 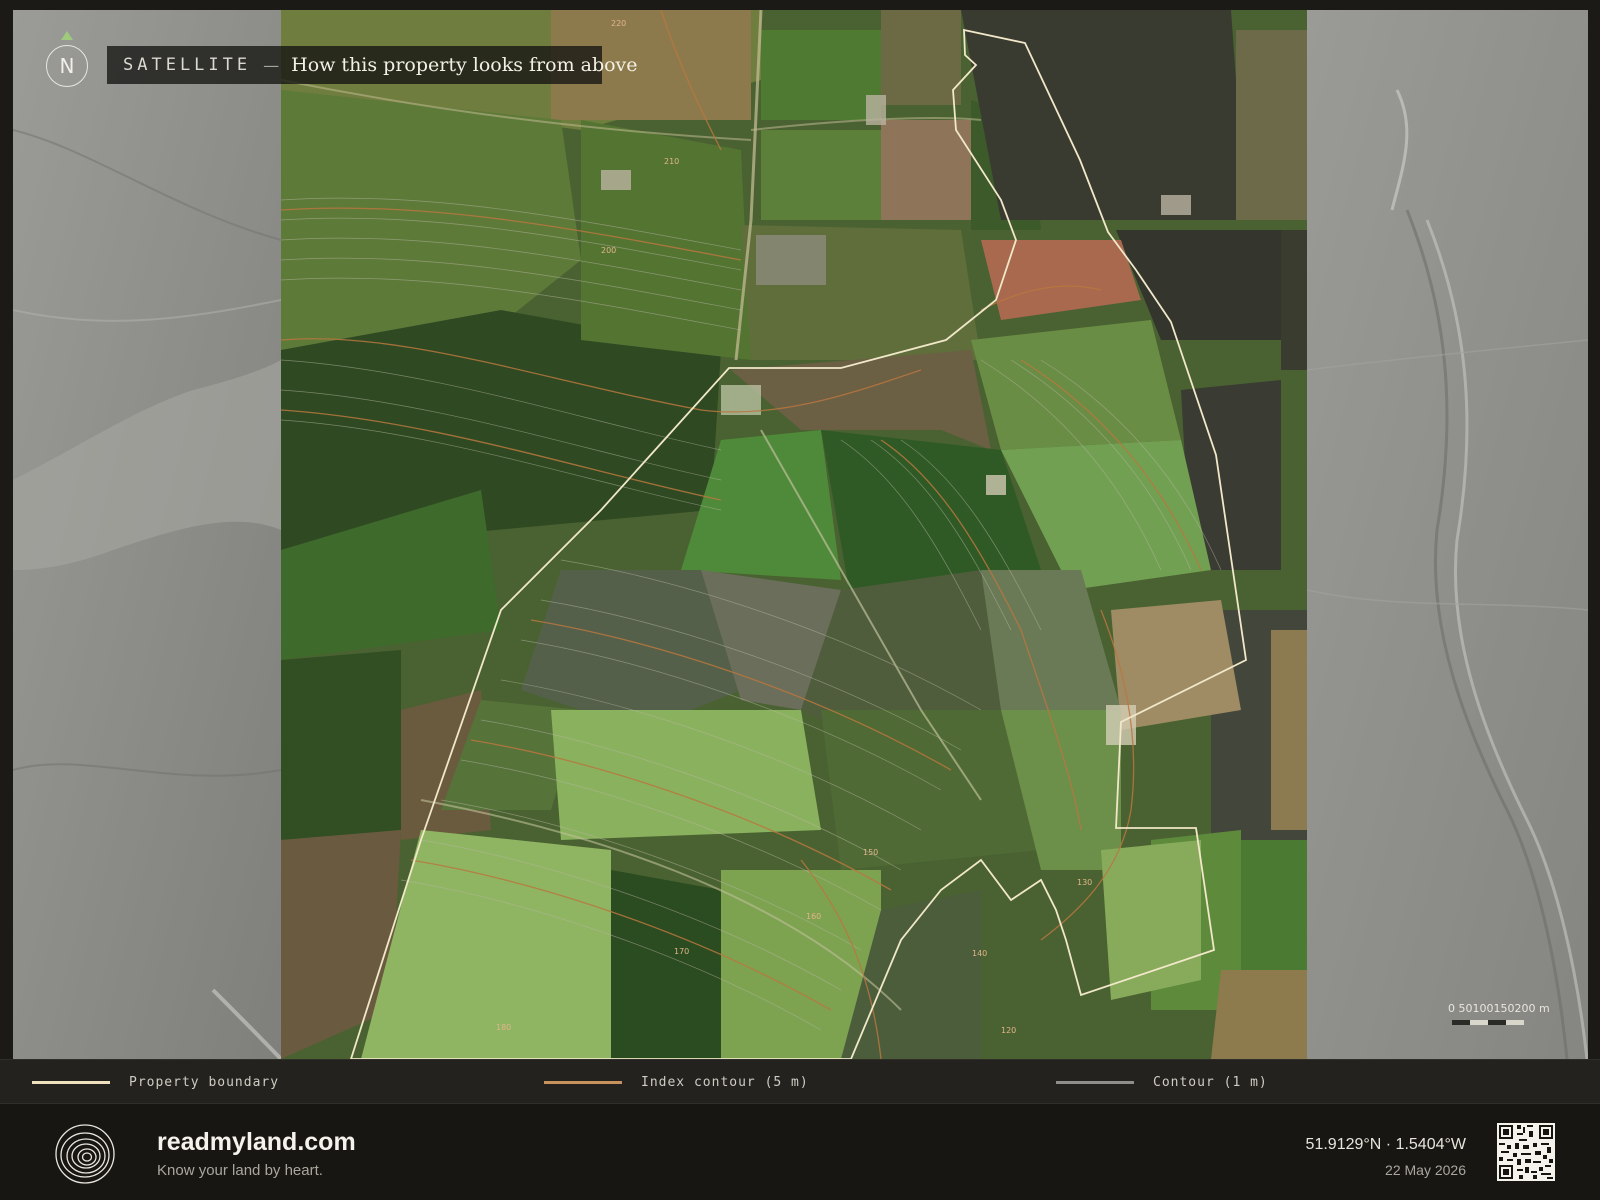 I want to click on north-arrow-tip-icon, so click(x=67, y=35).